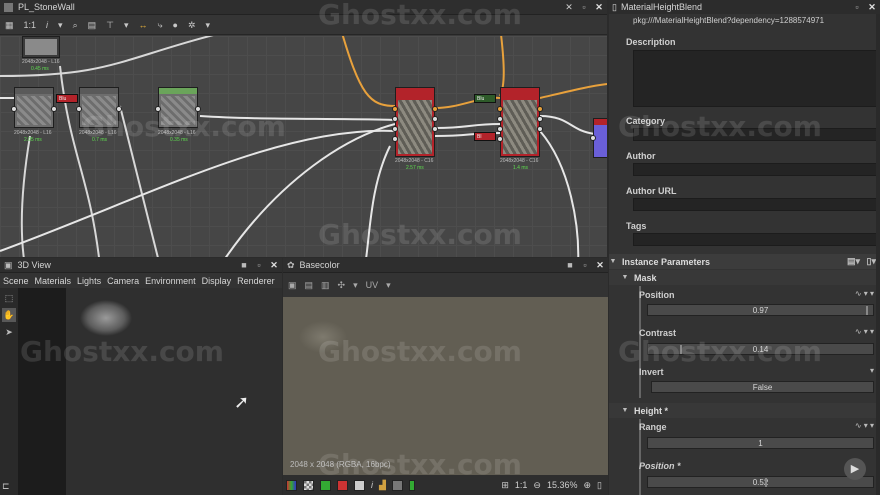 The height and width of the screenshot is (495, 880). I want to click on checker-icon, so click(308, 485).